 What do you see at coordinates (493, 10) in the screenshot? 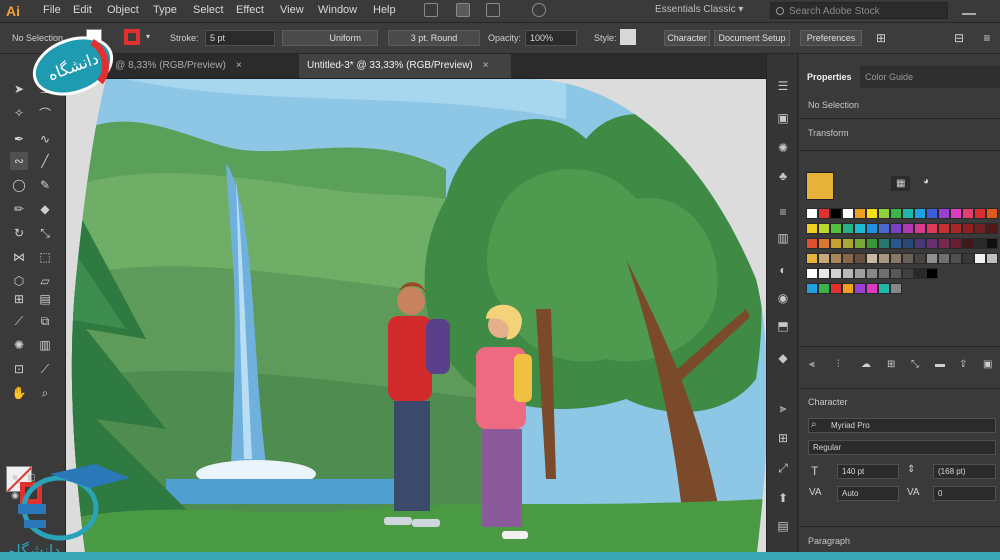
I see `arrange-documents-icon` at bounding box center [493, 10].